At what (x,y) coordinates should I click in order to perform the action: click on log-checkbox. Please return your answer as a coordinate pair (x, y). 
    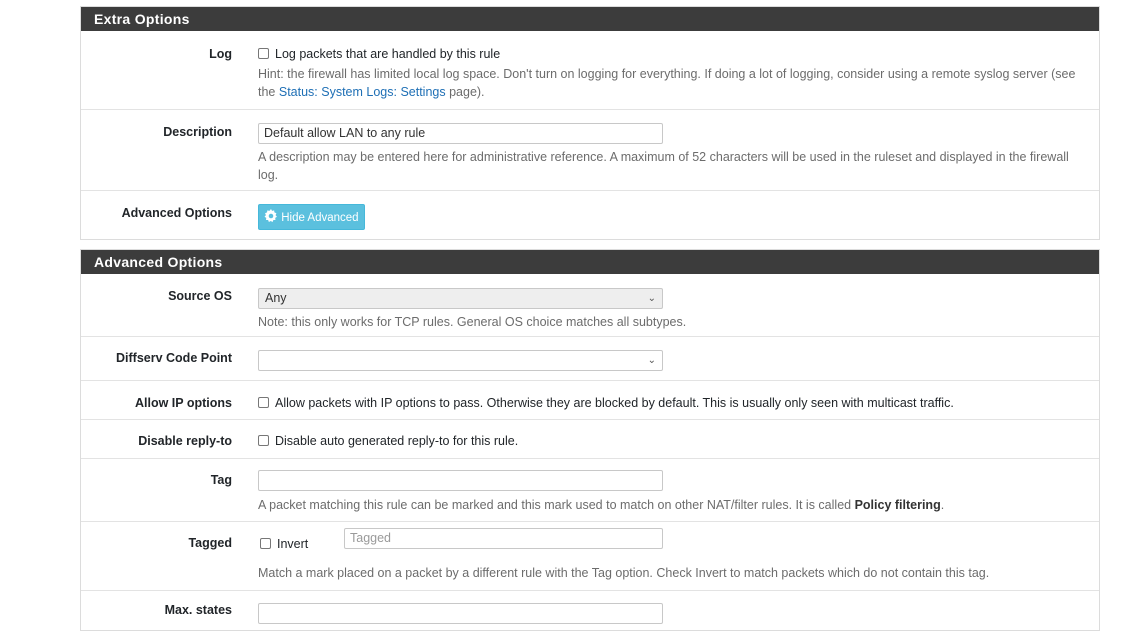
    Looking at the image, I should click on (263, 54).